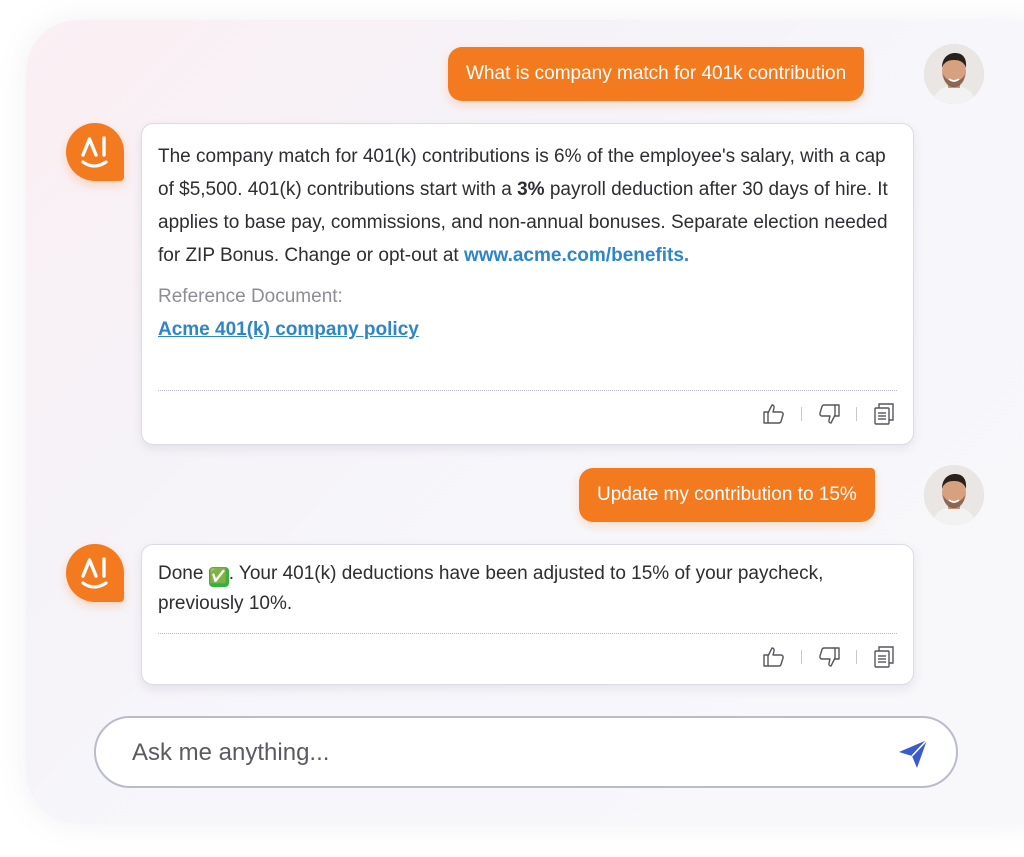 The height and width of the screenshot is (857, 1024). I want to click on chat-input, so click(492, 753).